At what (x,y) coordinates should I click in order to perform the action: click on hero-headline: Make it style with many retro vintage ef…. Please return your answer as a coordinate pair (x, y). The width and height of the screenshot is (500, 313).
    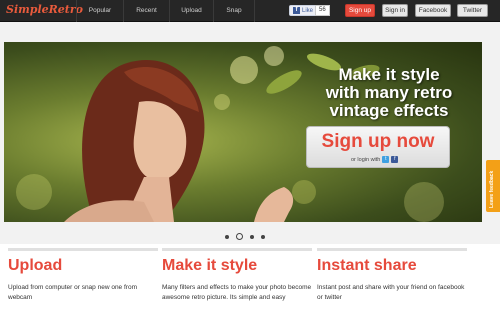
    Looking at the image, I should click on (389, 93).